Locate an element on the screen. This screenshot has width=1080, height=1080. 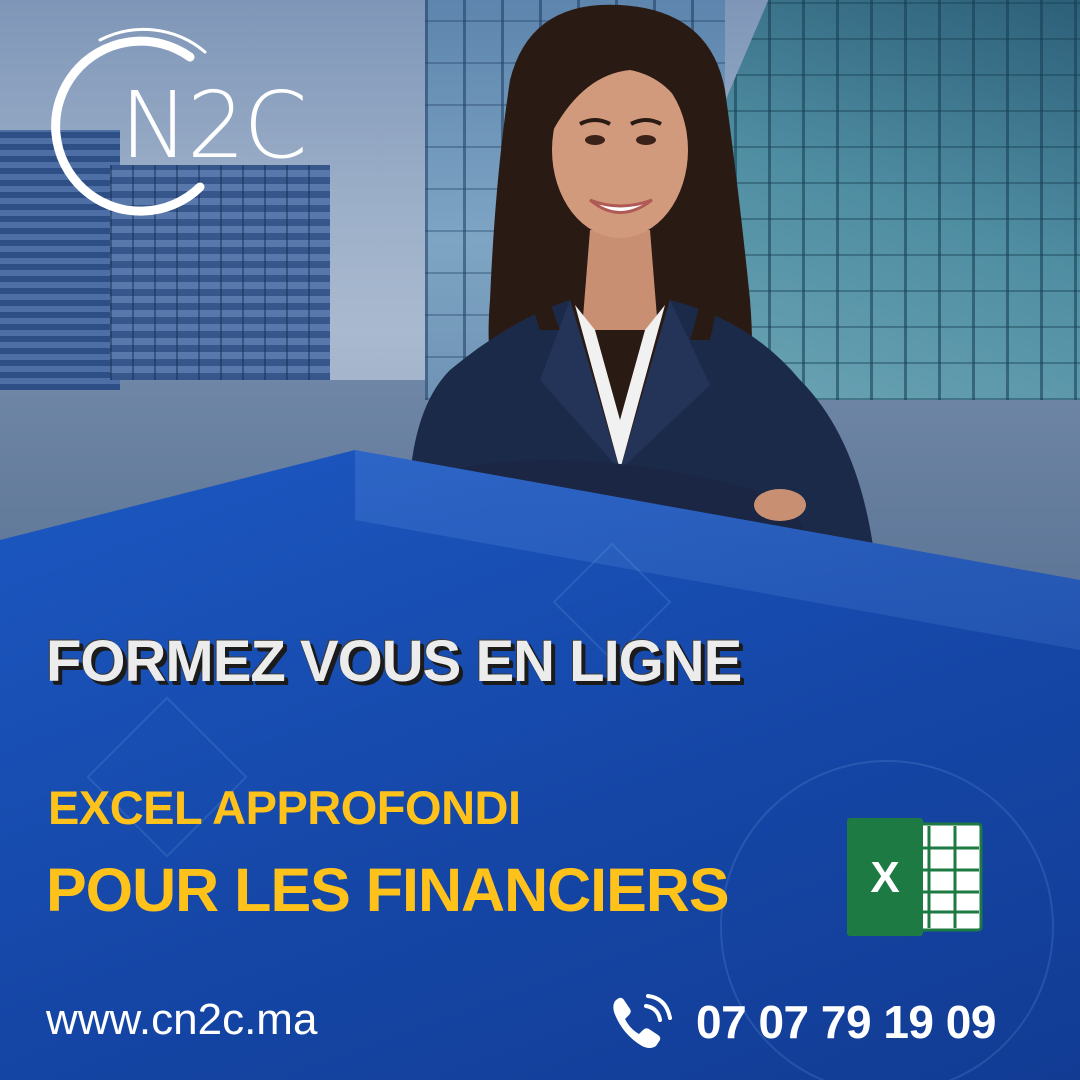
excel-icon: X is located at coordinates (915, 877).